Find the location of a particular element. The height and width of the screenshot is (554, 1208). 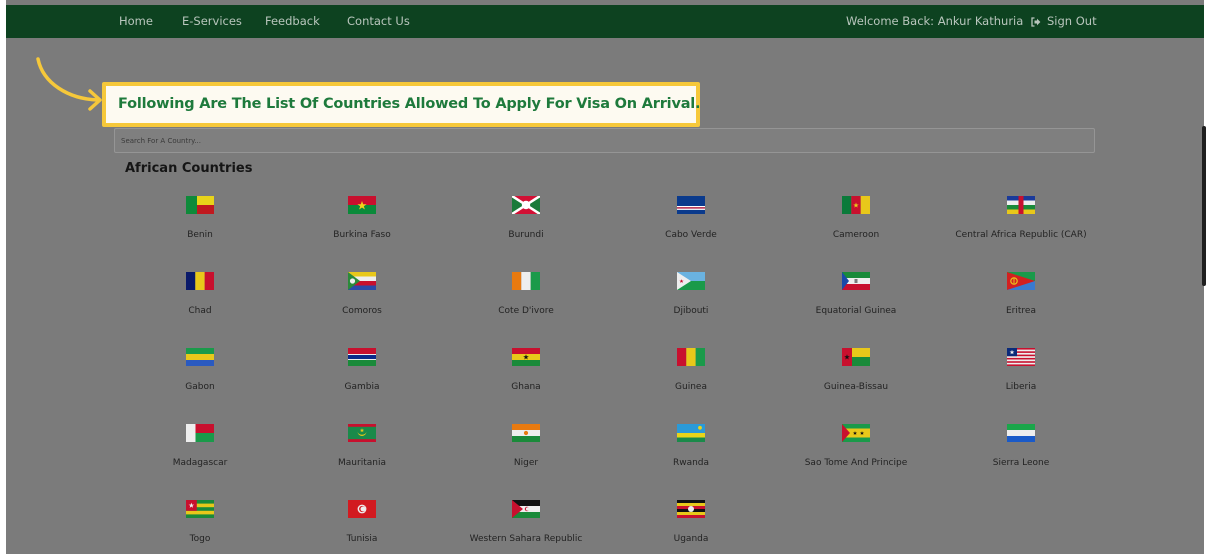

callout-arrow-icon is located at coordinates (69, 84).